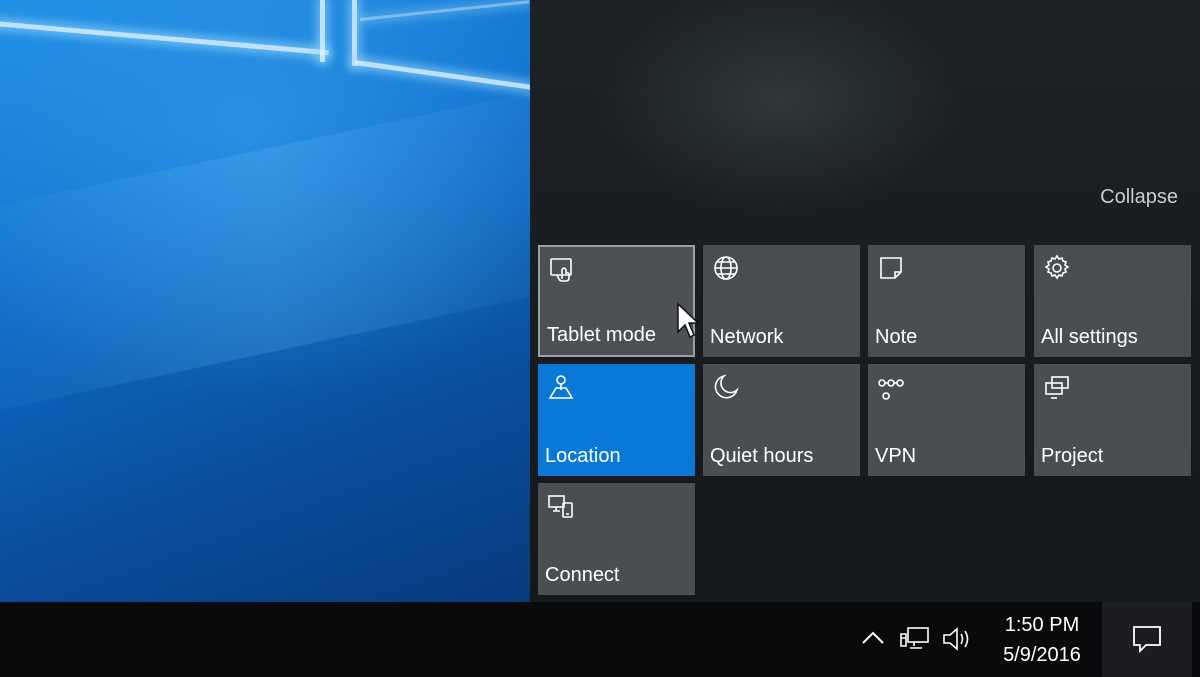 Image resolution: width=1200 pixels, height=677 pixels. What do you see at coordinates (583, 456) in the screenshot?
I see `tile-label: Location` at bounding box center [583, 456].